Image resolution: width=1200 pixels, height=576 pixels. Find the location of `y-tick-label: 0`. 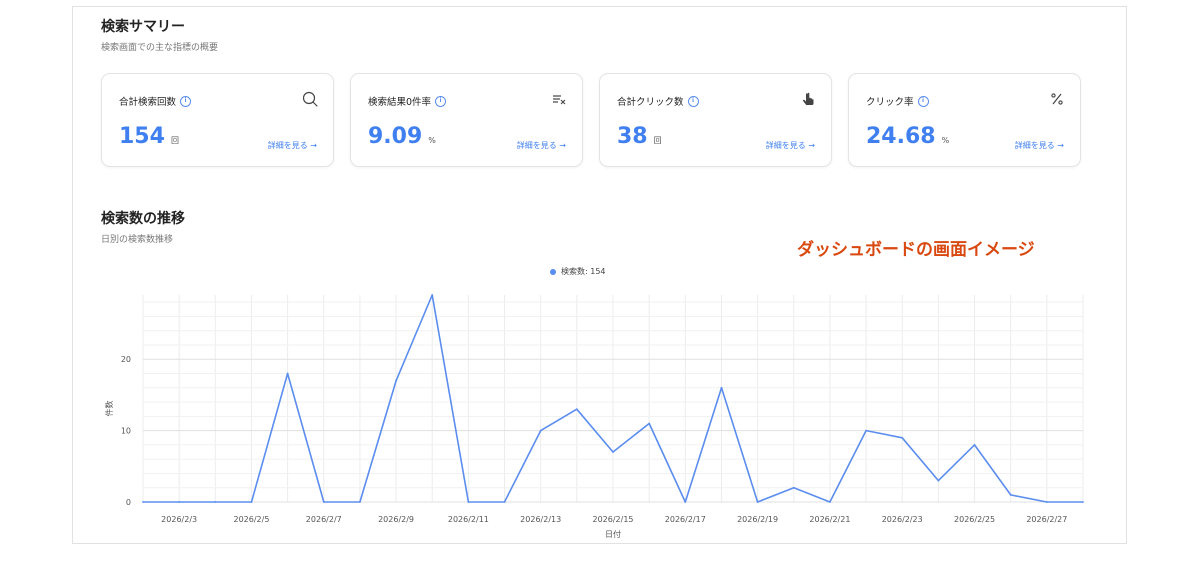

y-tick-label: 0 is located at coordinates (128, 502).